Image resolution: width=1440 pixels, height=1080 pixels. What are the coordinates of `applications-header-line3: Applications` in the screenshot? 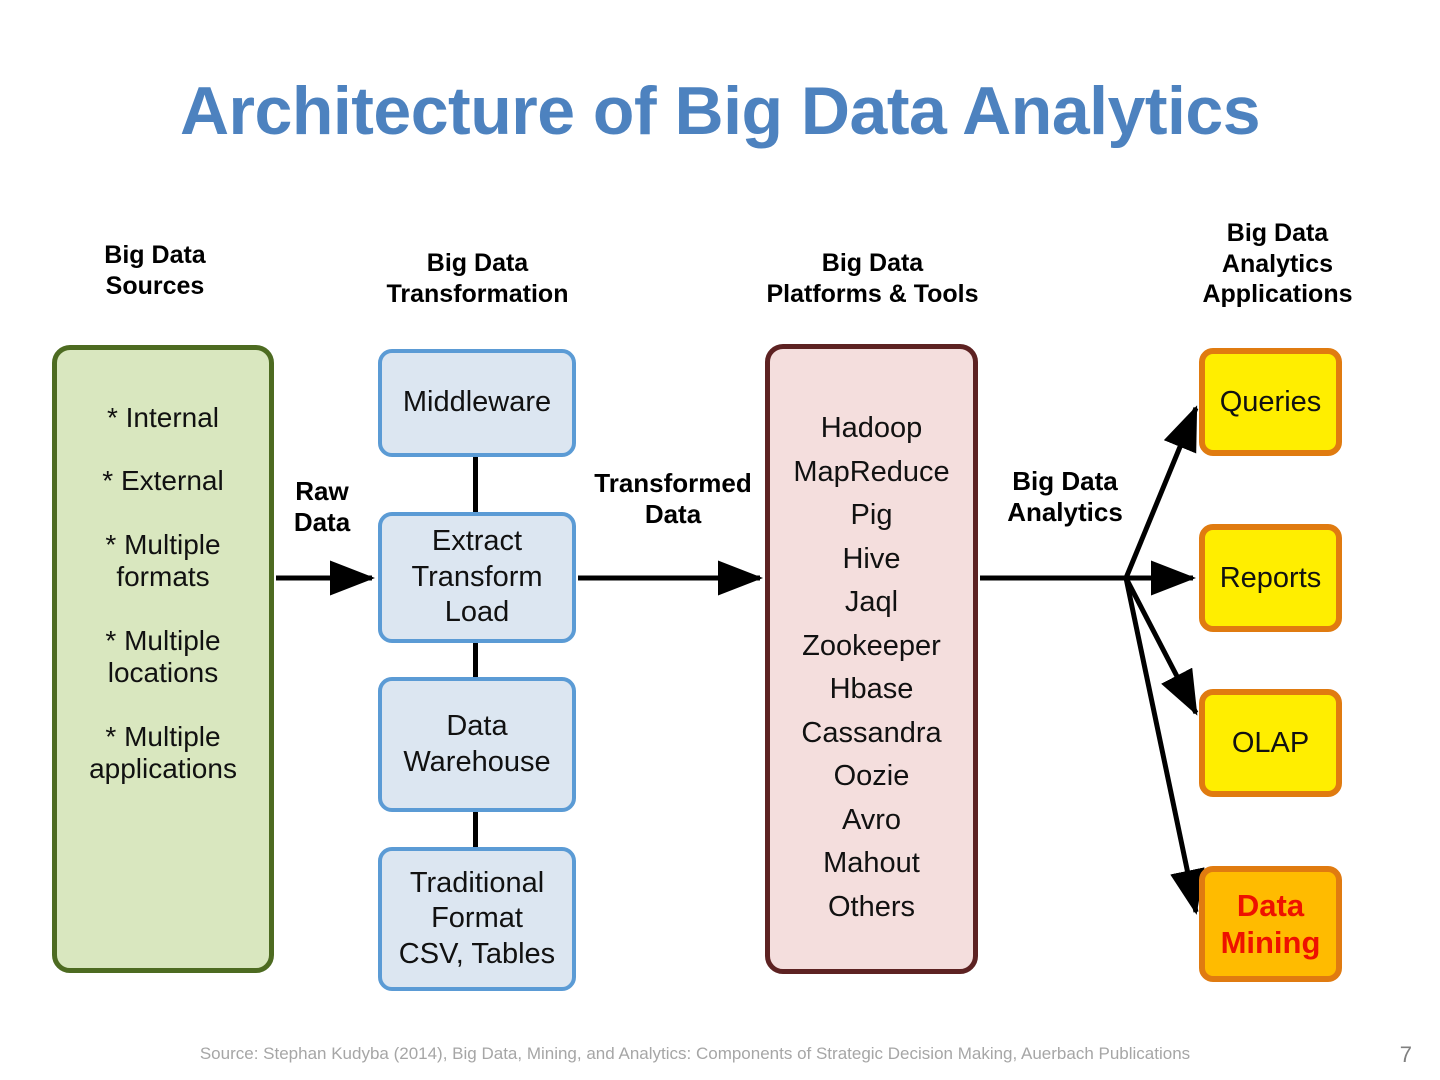 It's located at (1277, 294).